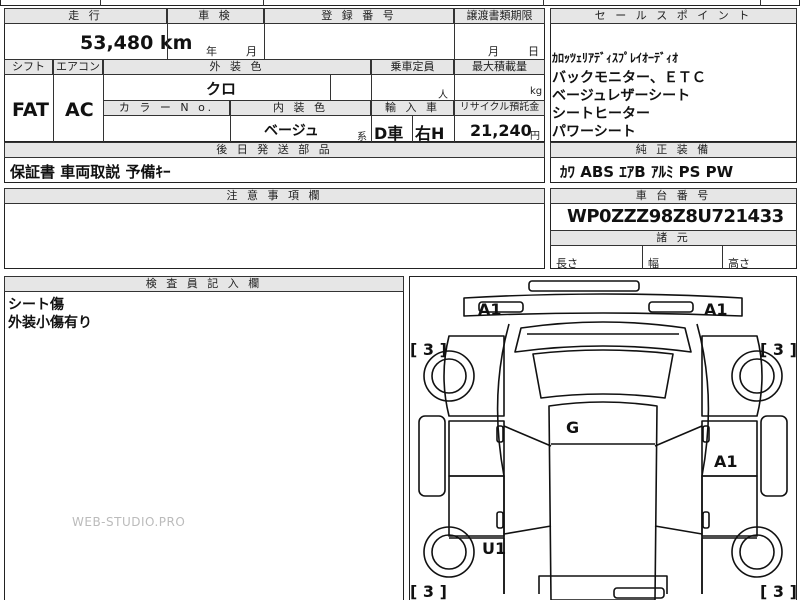 The image size is (800, 600). What do you see at coordinates (215, 16) in the screenshot?
I see `inspection-header: 車 検` at bounding box center [215, 16].